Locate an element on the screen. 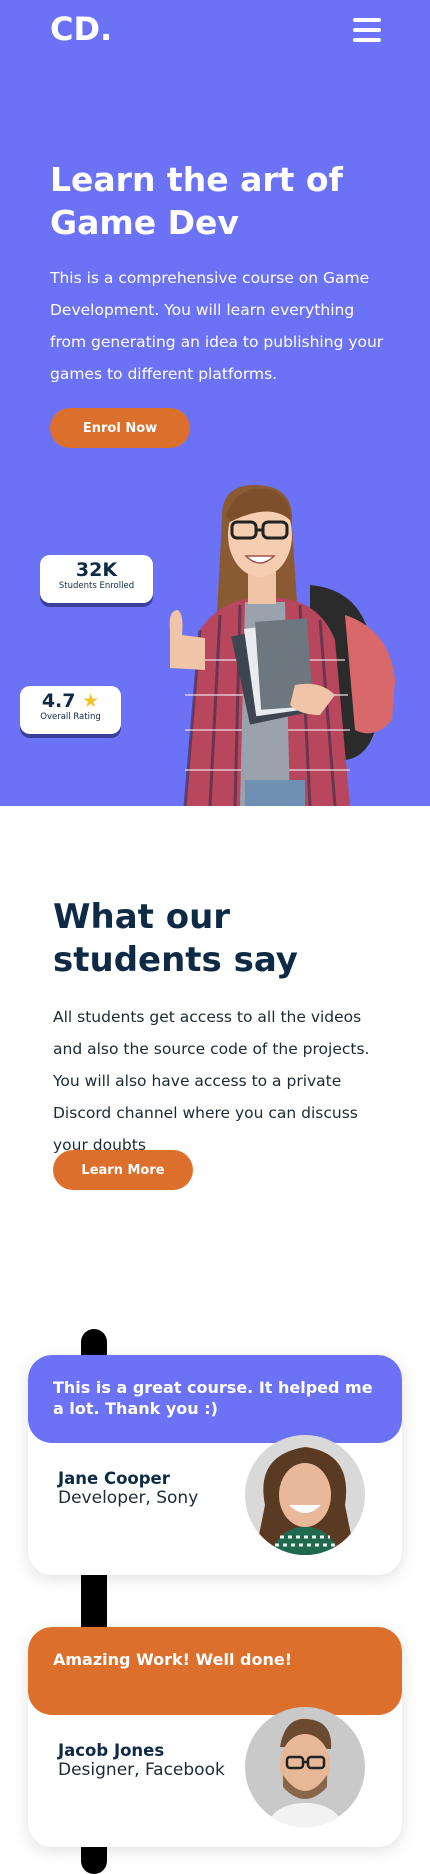  hamburger-menu-icon is located at coordinates (367, 30).